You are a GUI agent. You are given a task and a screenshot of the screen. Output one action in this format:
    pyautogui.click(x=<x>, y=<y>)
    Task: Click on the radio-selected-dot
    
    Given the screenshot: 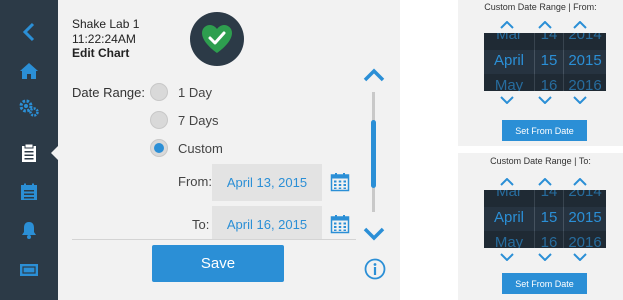 What is the action you would take?
    pyautogui.click(x=159, y=148)
    